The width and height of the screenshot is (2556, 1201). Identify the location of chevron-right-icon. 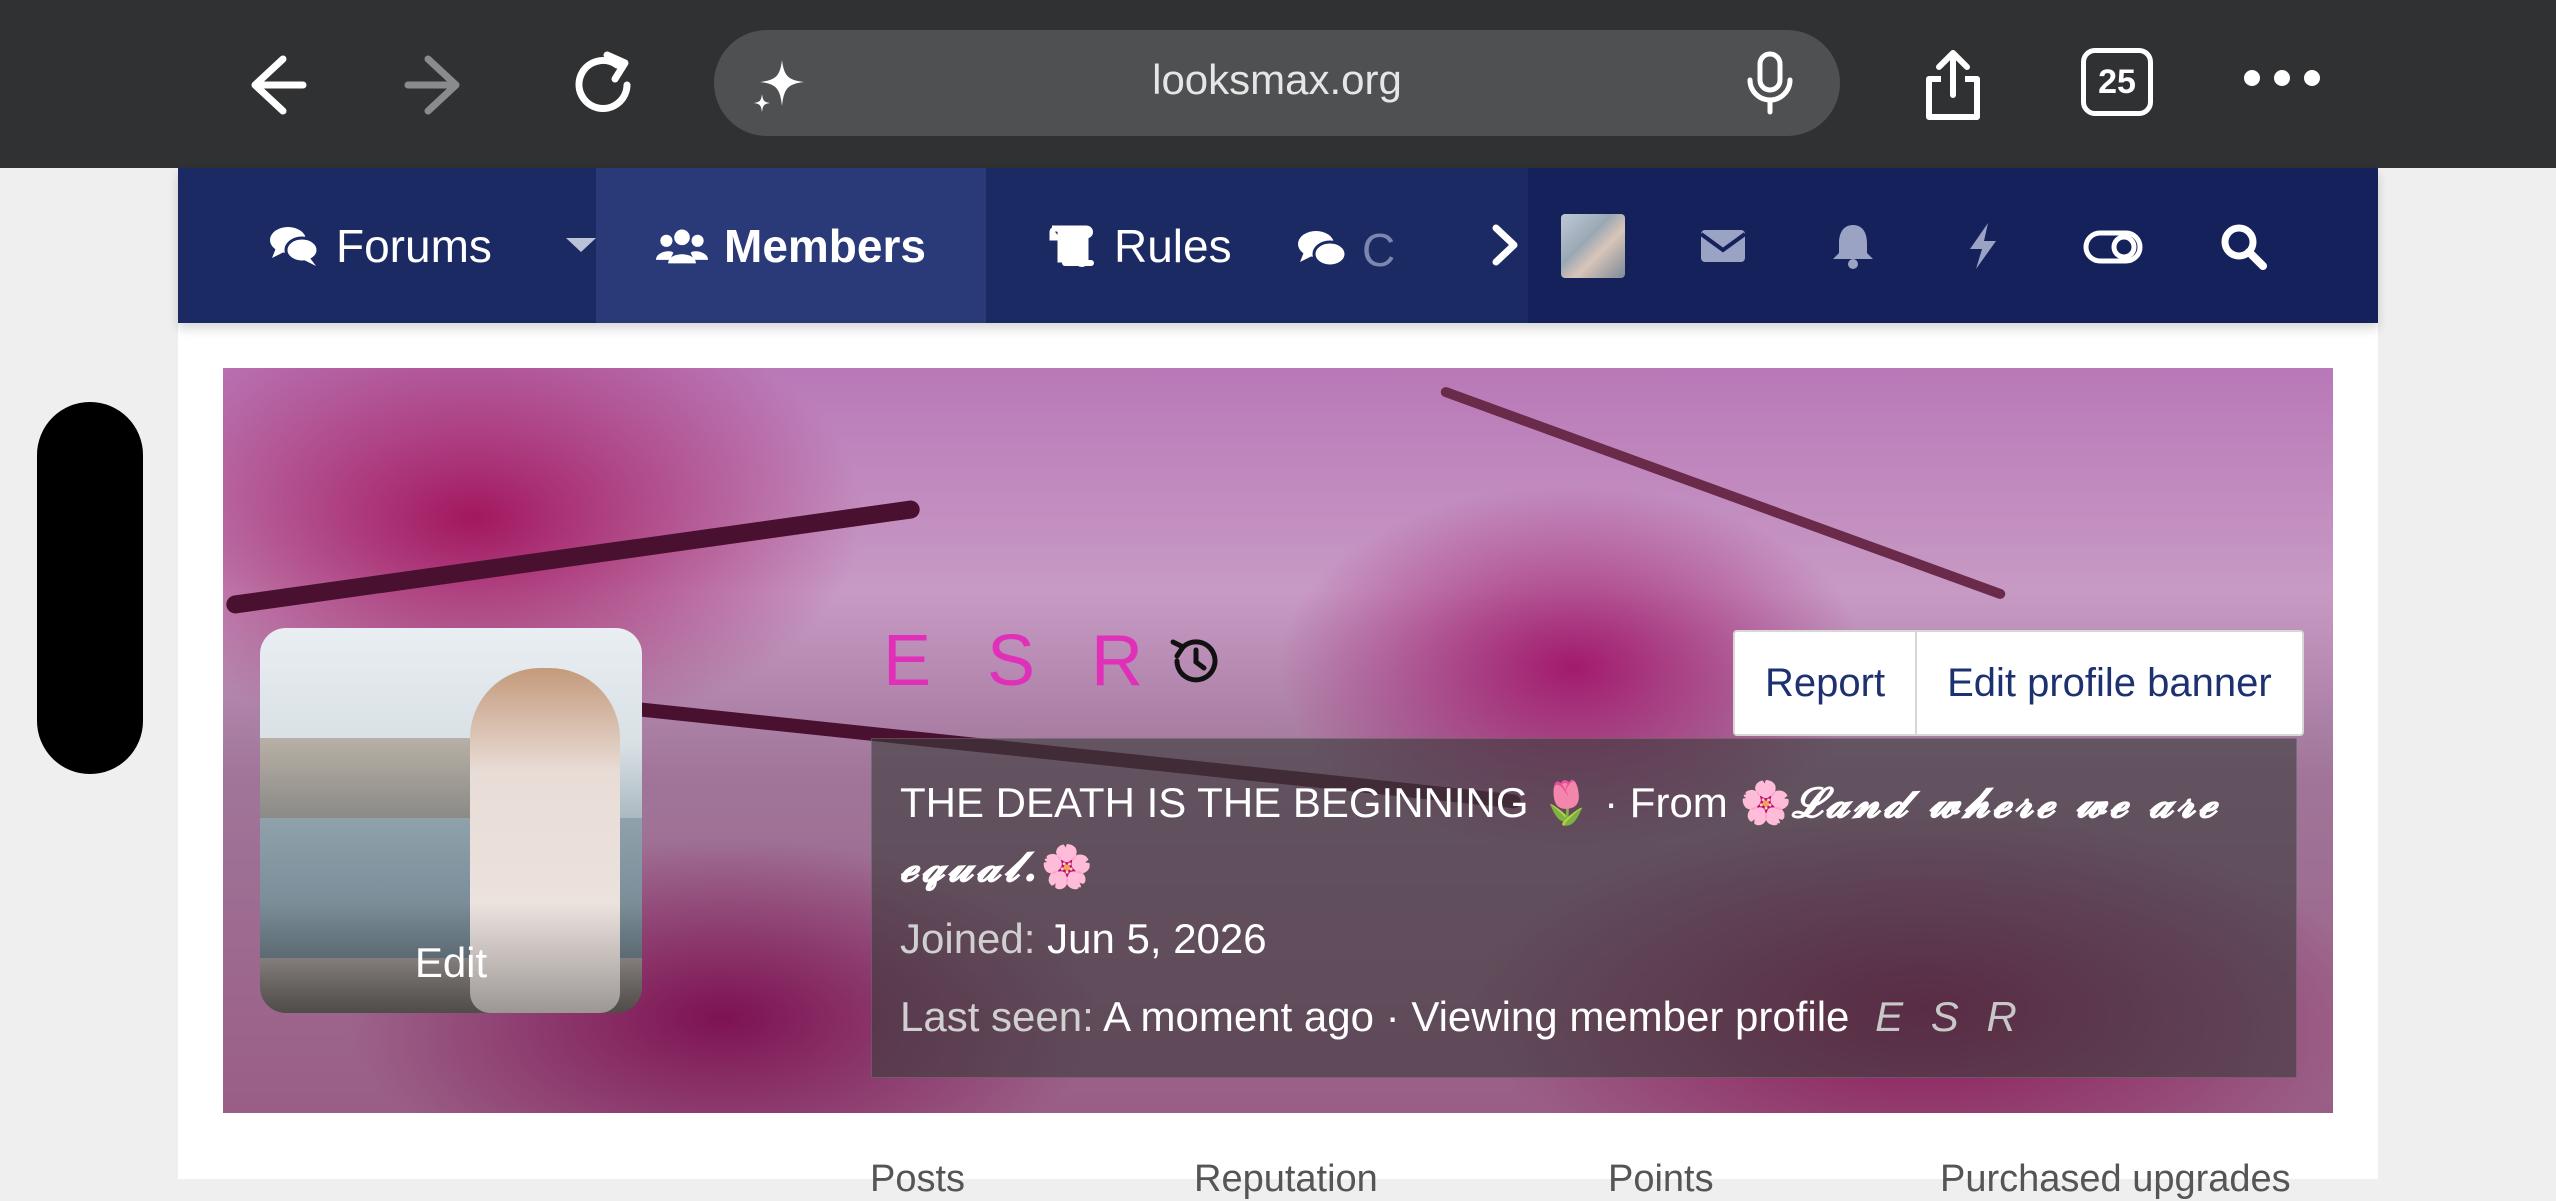
(1505, 245).